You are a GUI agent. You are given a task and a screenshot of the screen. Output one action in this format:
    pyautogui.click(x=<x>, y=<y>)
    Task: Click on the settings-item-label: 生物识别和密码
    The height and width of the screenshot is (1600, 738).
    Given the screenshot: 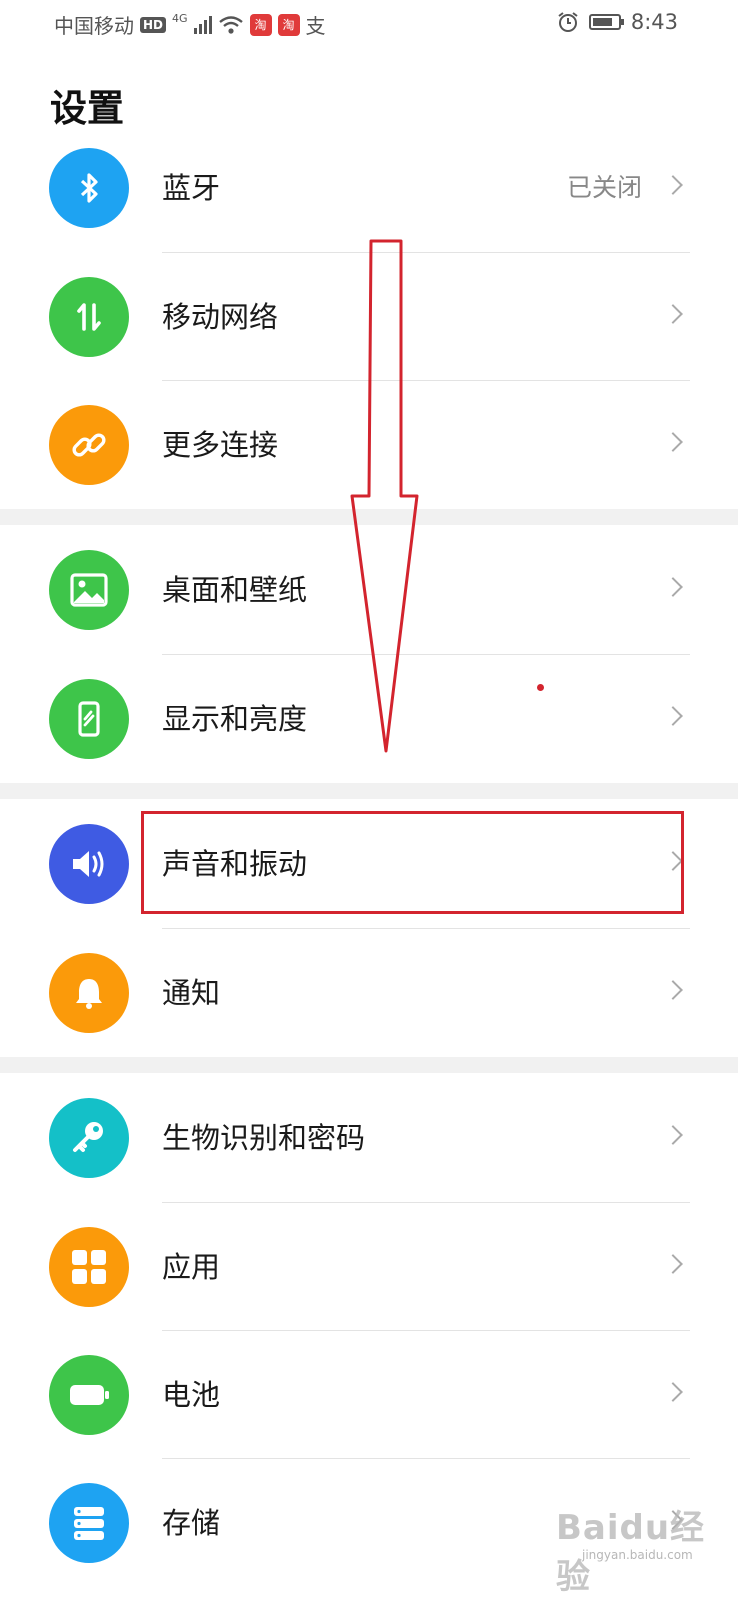 What is the action you would take?
    pyautogui.click(x=264, y=1138)
    